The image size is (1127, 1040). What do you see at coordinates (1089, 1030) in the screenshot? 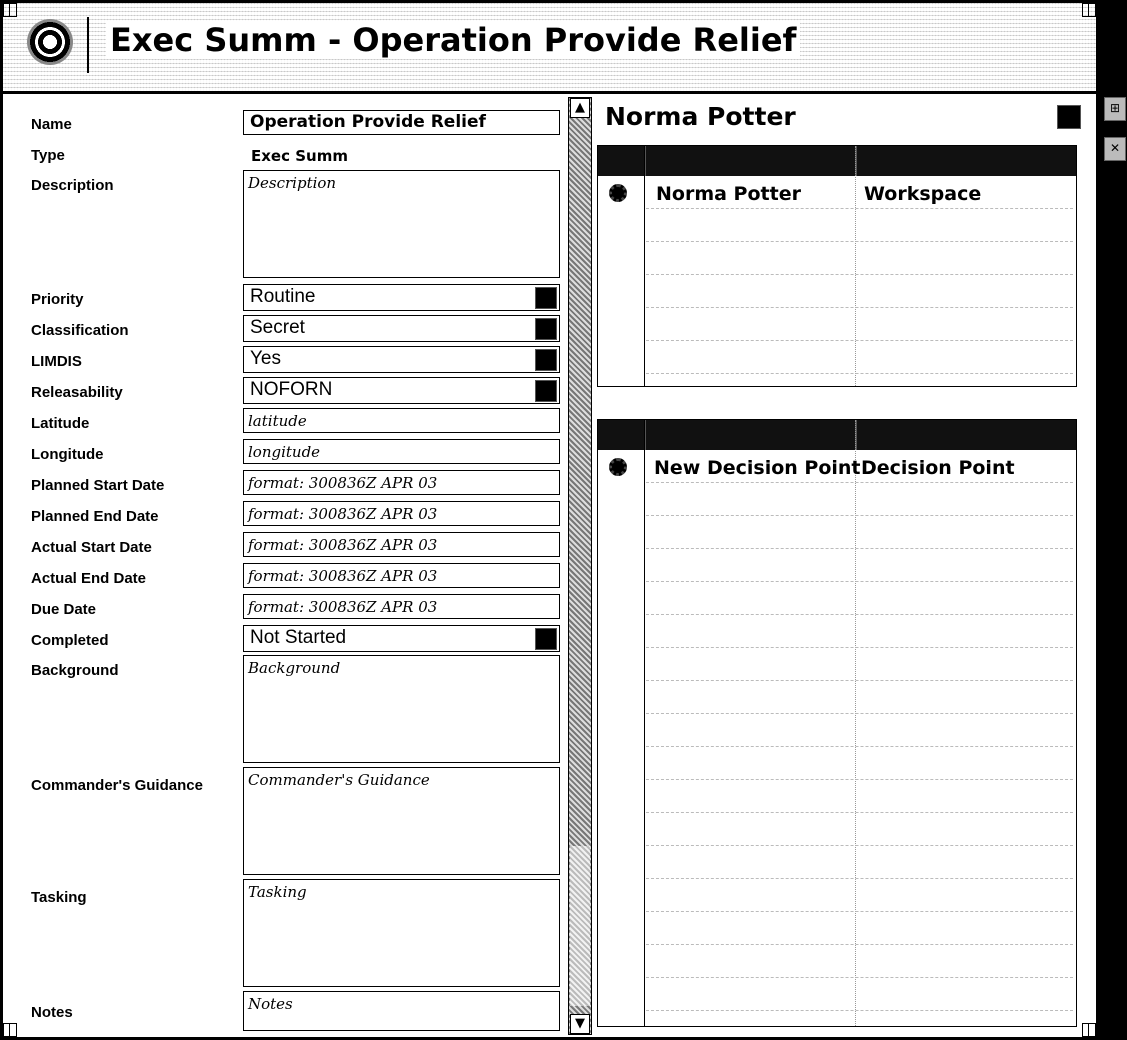
I see `resize-handle-bottom-right` at bounding box center [1089, 1030].